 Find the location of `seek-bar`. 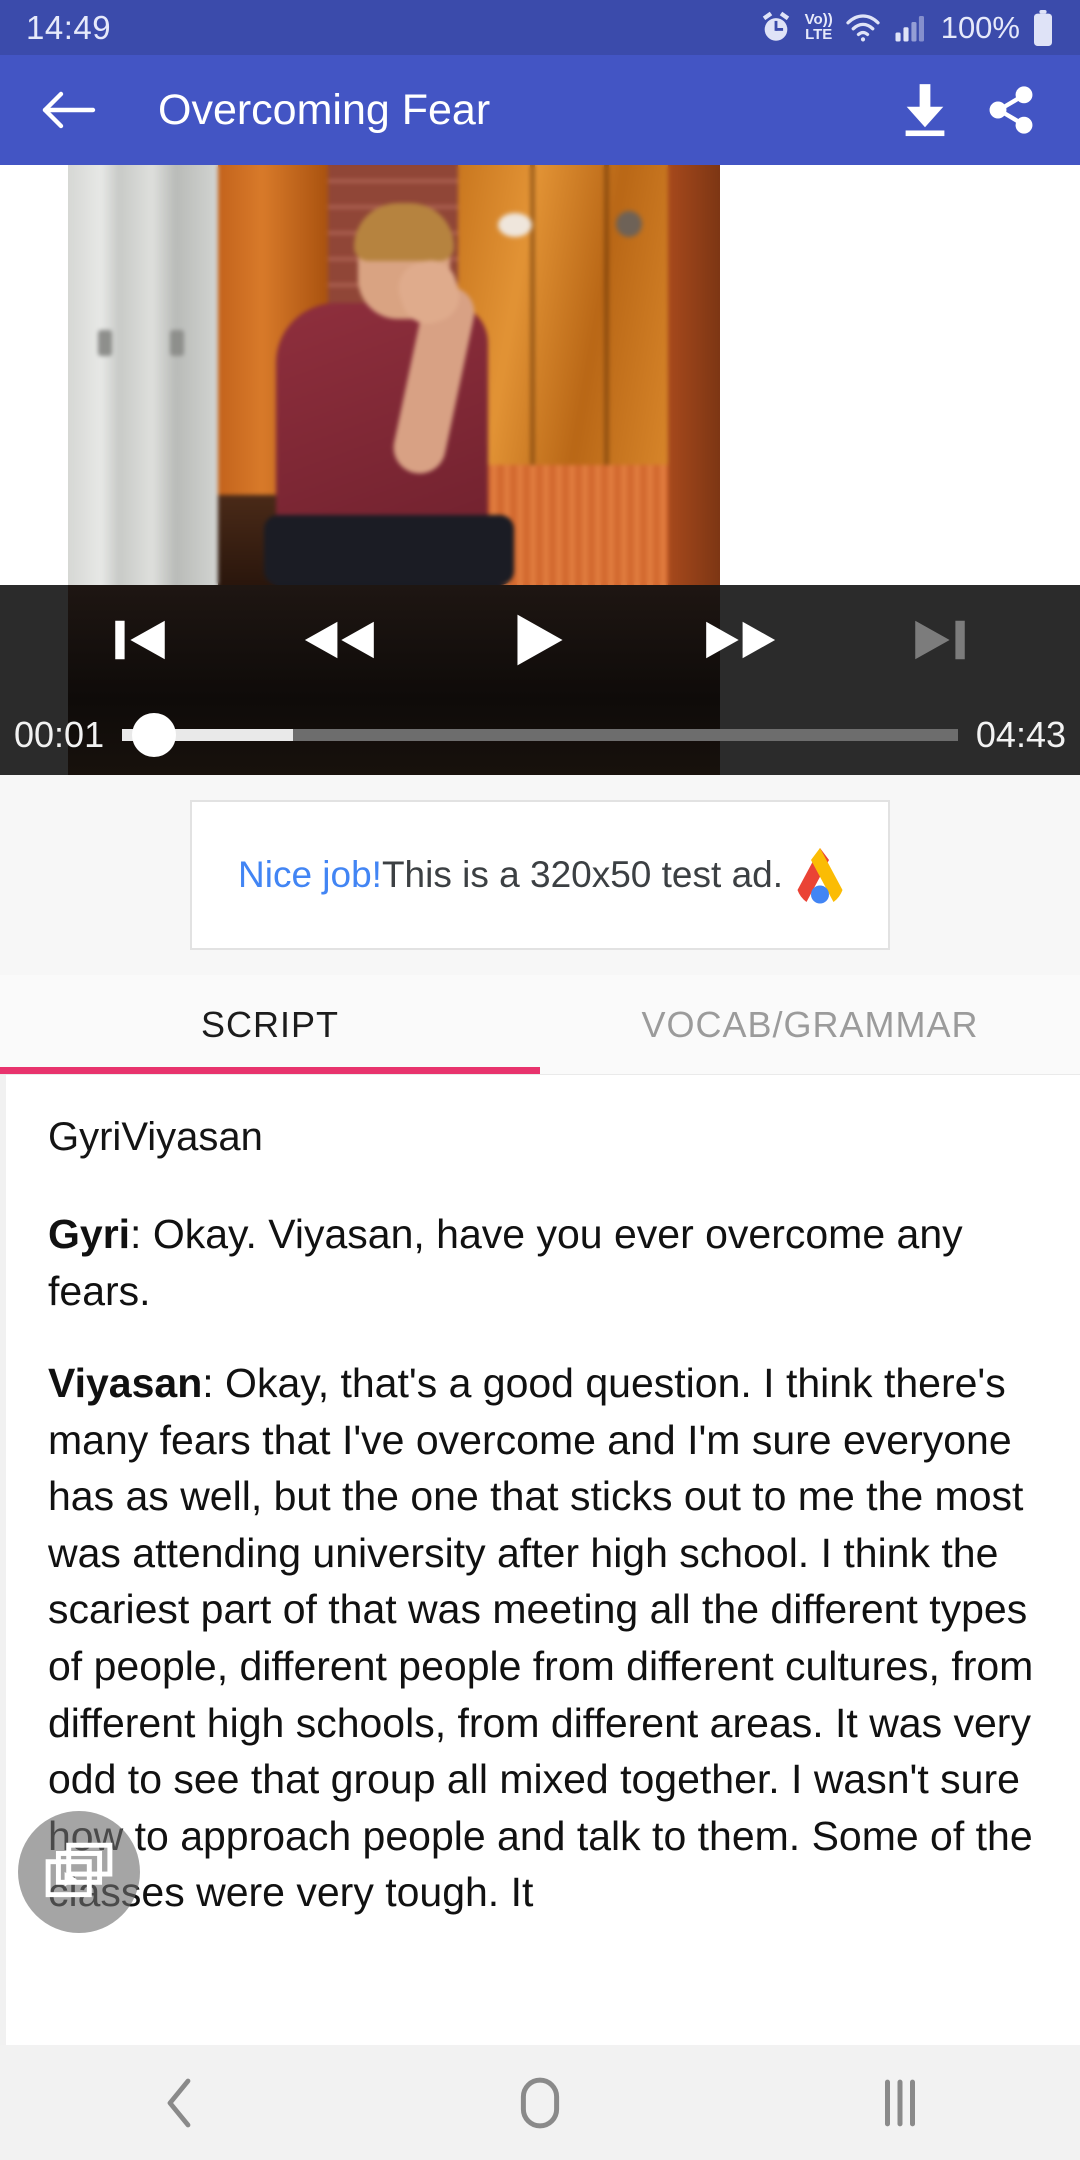

seek-bar is located at coordinates (540, 735).